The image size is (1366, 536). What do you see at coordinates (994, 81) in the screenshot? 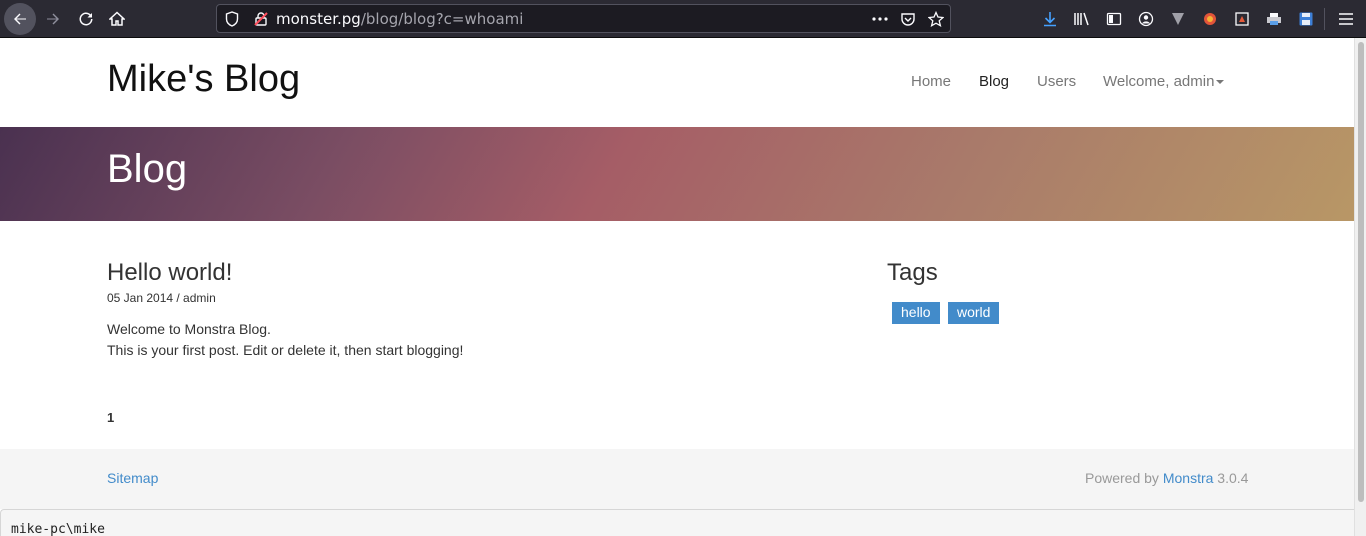
I see `nav-blog: Blog` at bounding box center [994, 81].